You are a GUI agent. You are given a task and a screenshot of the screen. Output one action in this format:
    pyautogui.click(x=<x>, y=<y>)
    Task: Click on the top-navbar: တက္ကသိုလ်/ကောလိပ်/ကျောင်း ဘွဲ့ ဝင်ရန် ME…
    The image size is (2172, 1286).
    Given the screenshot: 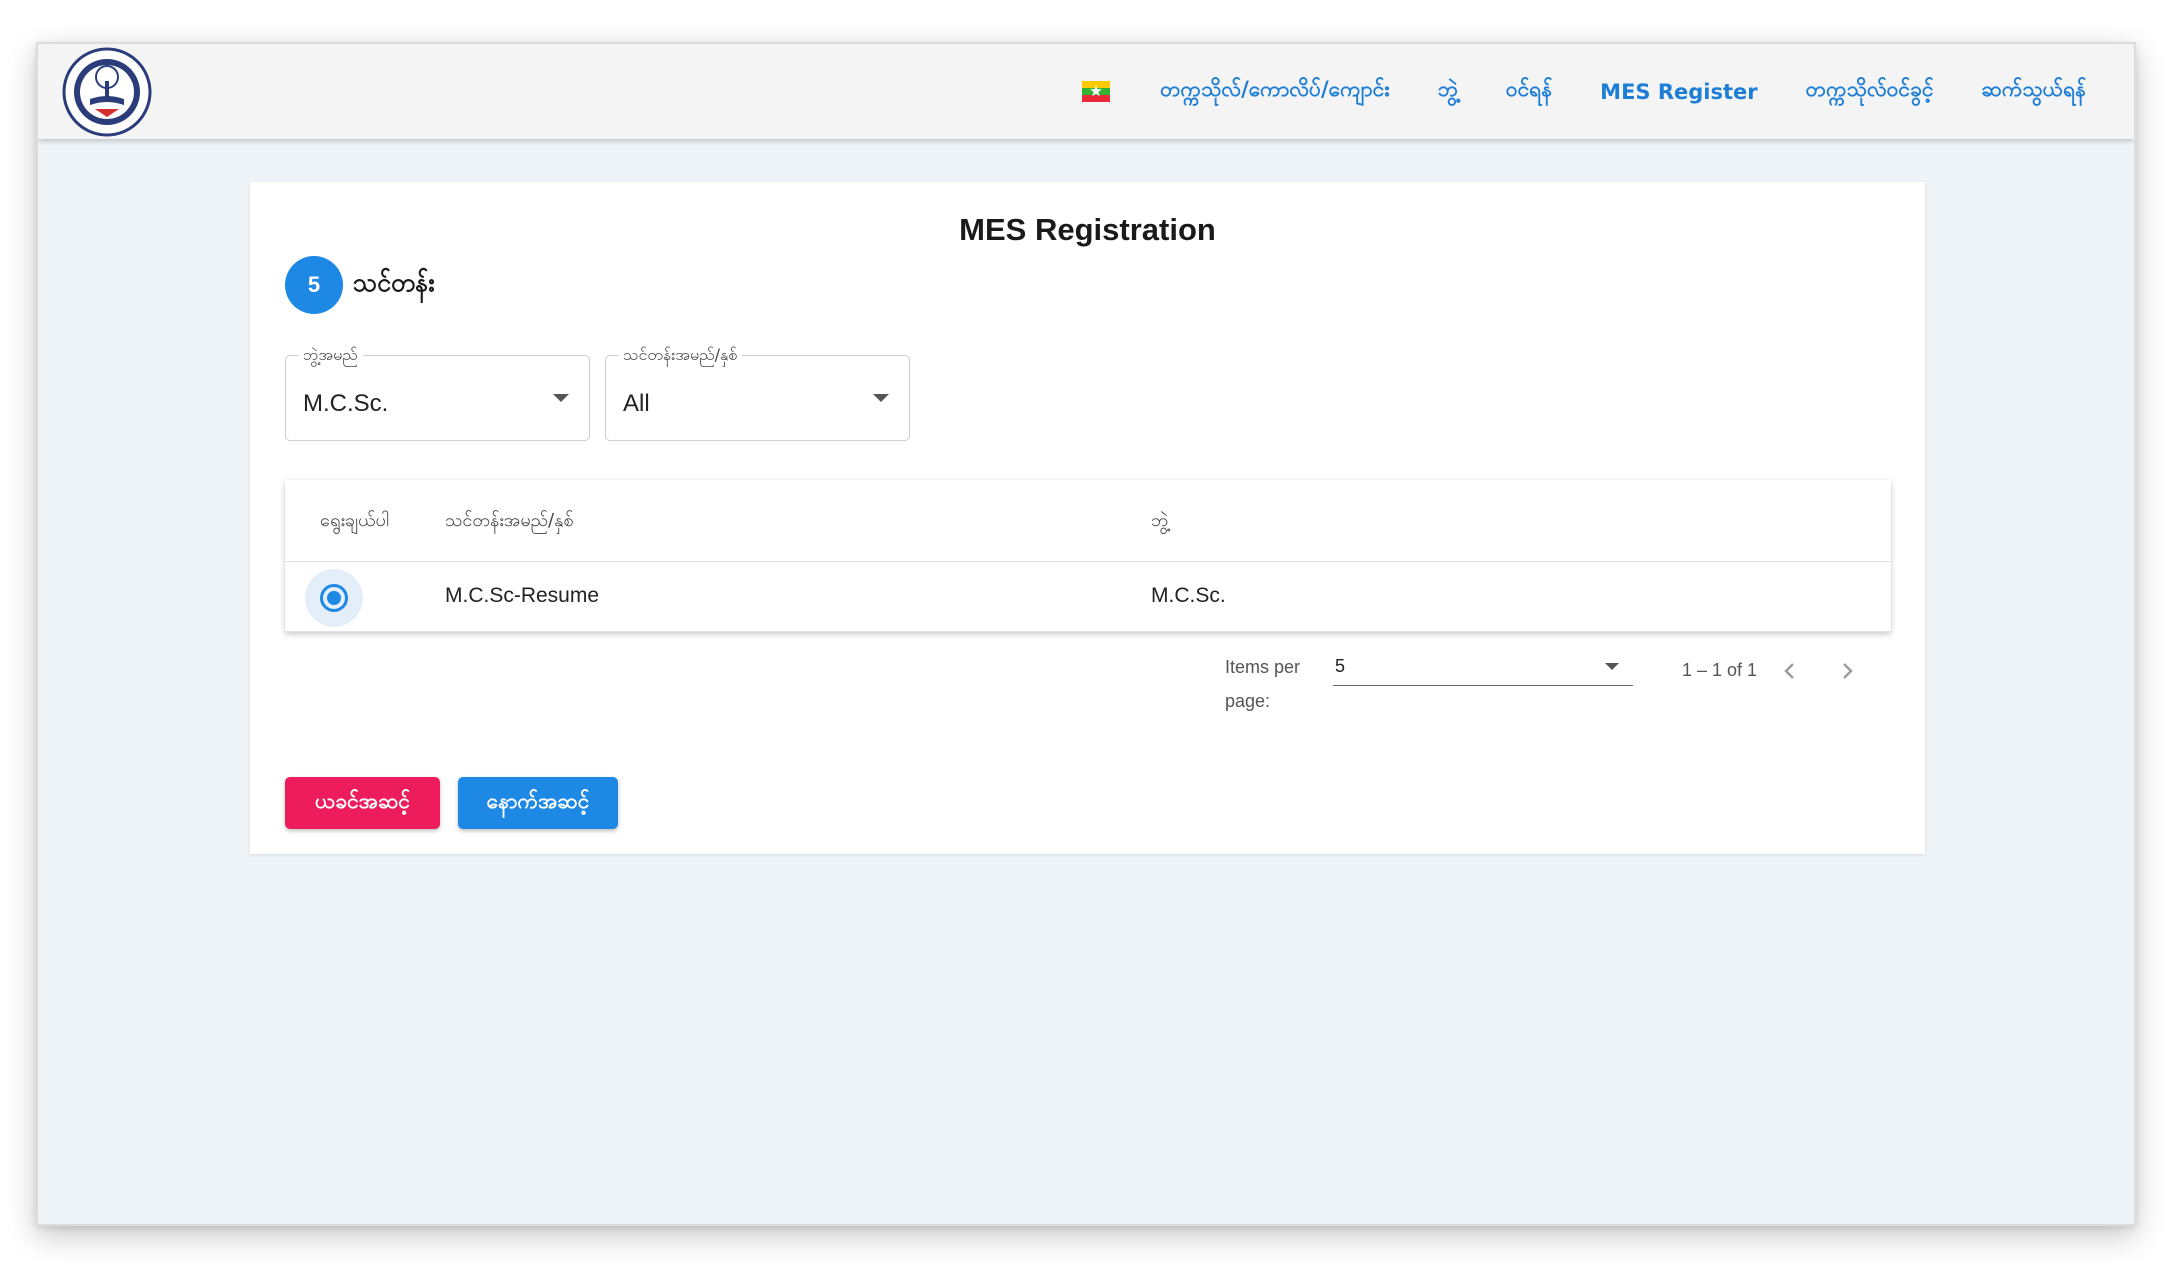 What is the action you would take?
    pyautogui.click(x=1086, y=91)
    